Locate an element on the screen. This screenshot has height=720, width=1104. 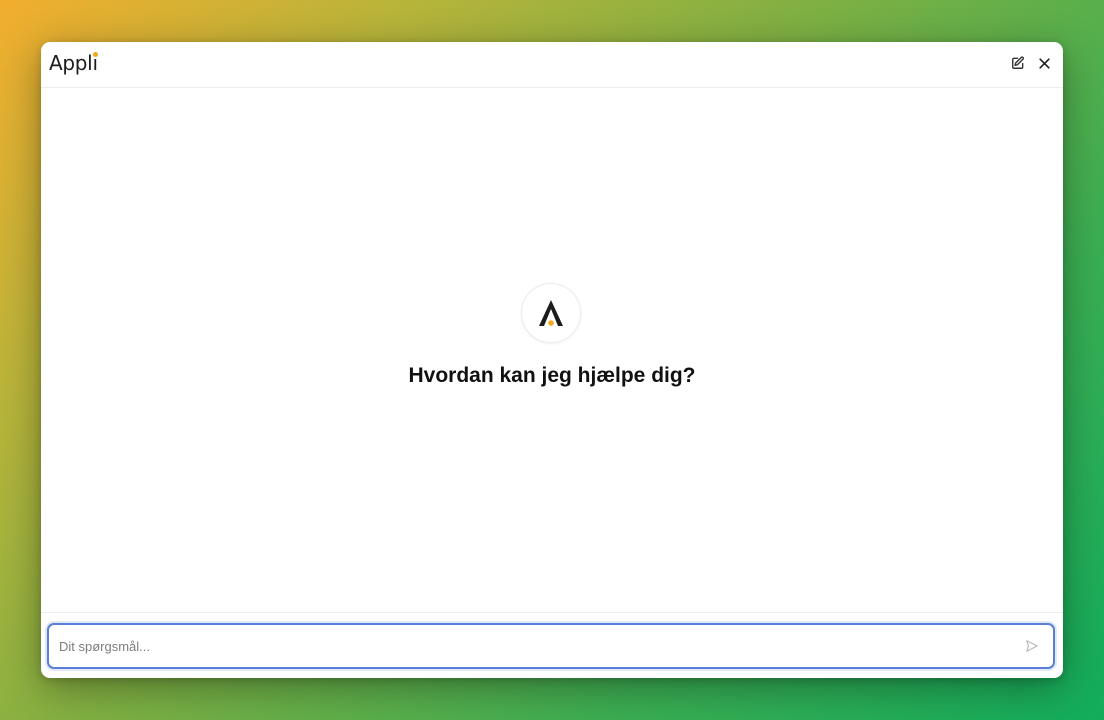
chat-footer is located at coordinates (552, 645).